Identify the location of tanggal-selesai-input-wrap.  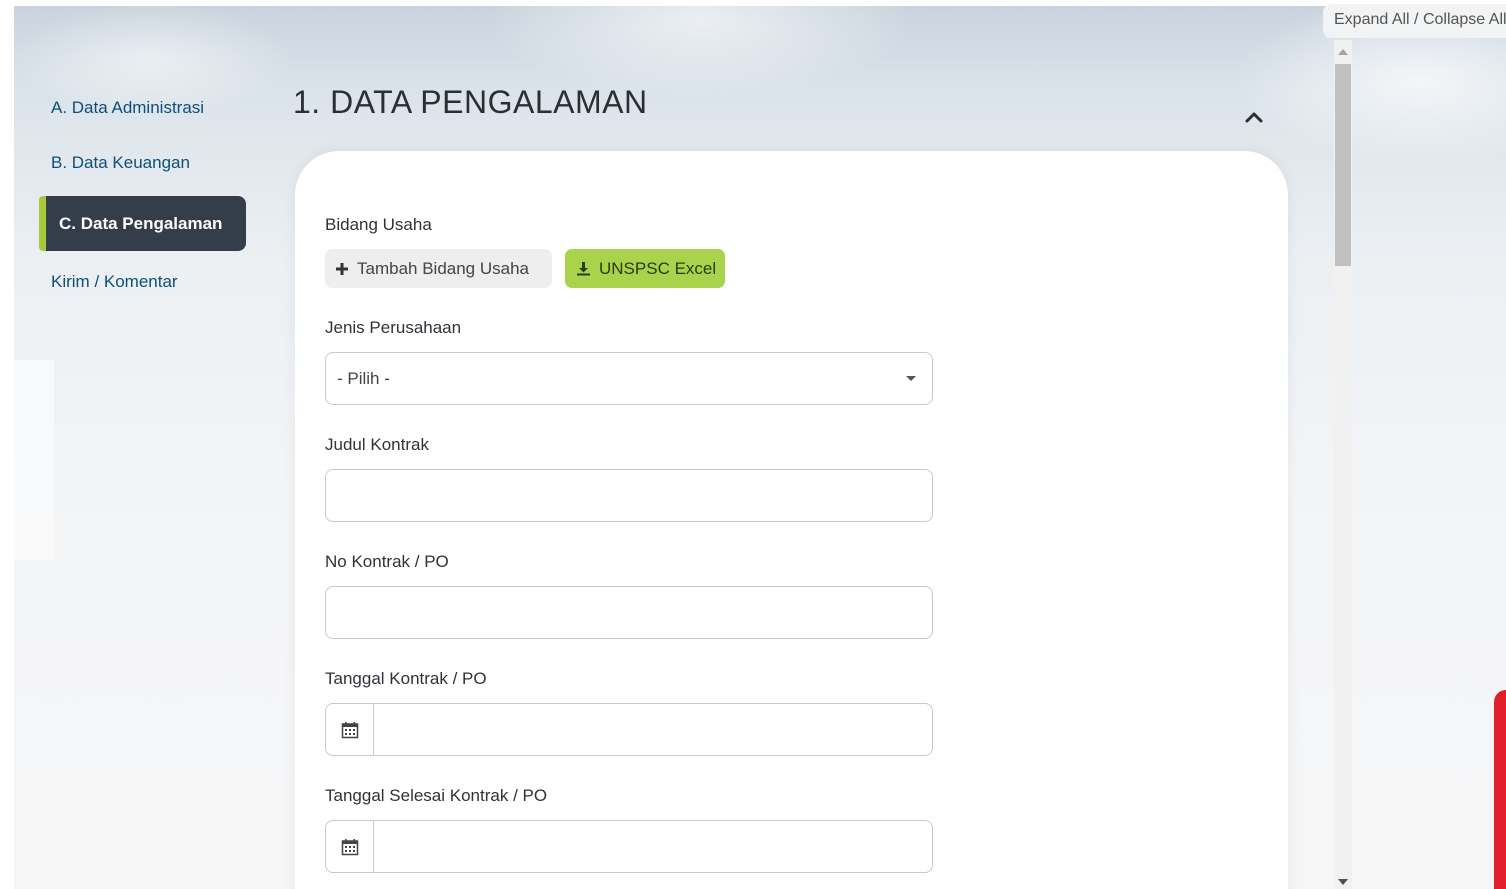
(653, 846).